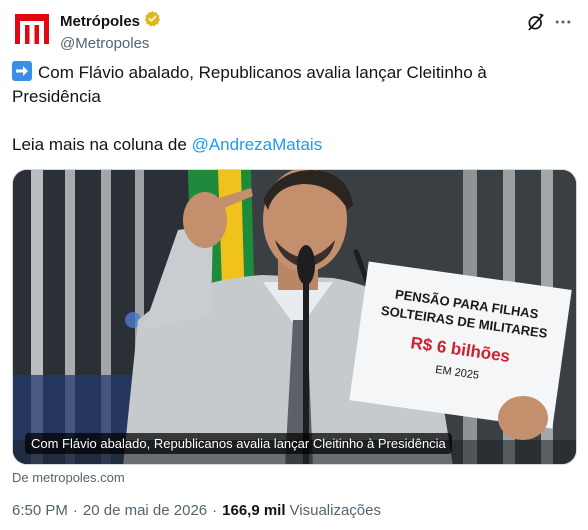  I want to click on tweet-time: 6:50 PM, so click(40, 510).